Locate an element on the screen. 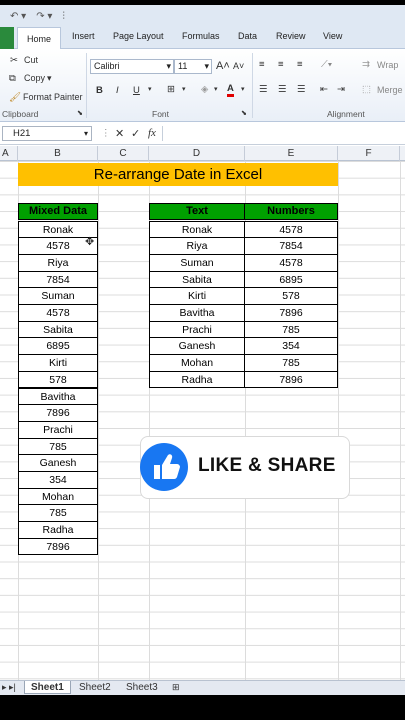  cancel-icon: ✕ is located at coordinates (119, 133).